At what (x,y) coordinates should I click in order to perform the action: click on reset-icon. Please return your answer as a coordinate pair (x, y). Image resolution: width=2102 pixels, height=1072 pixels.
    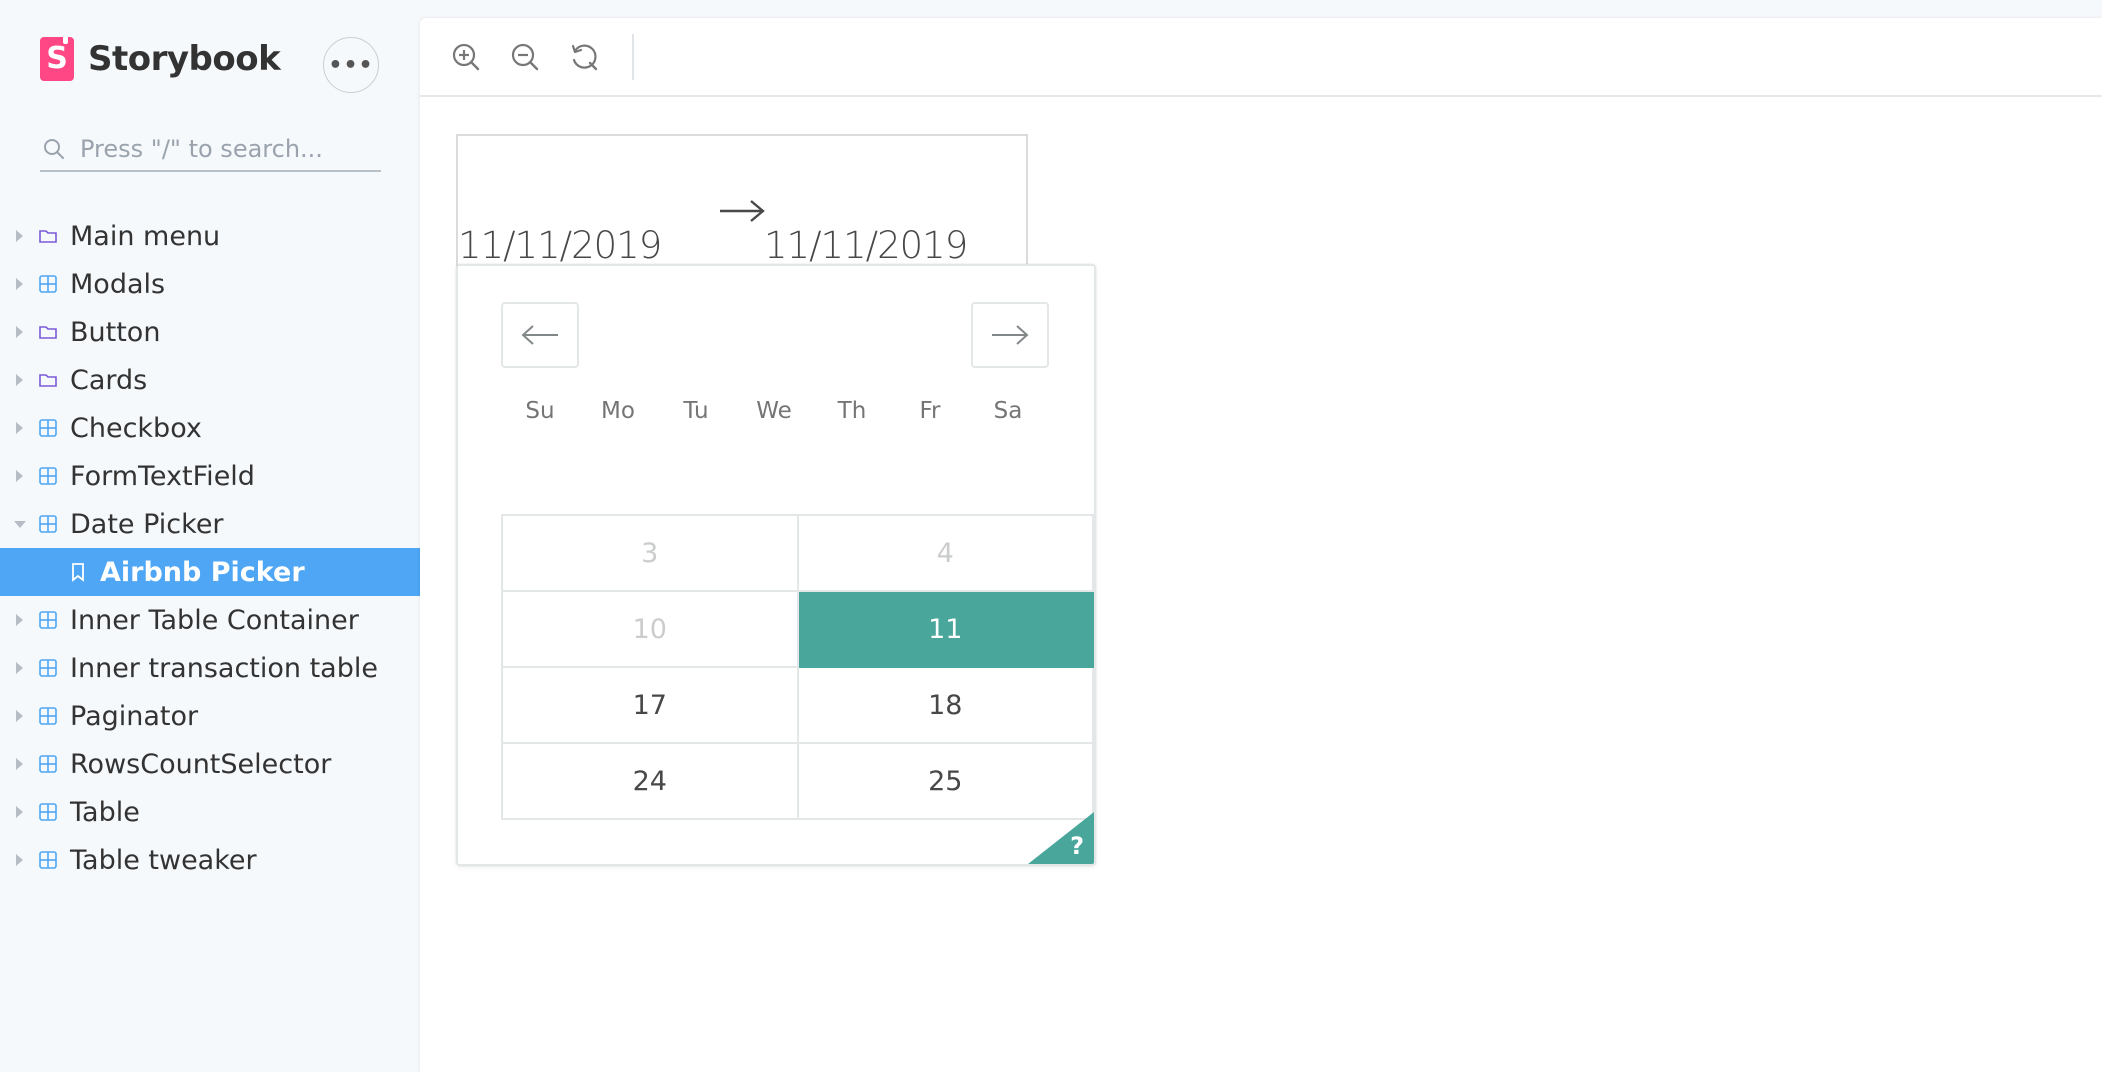
    Looking at the image, I should click on (584, 57).